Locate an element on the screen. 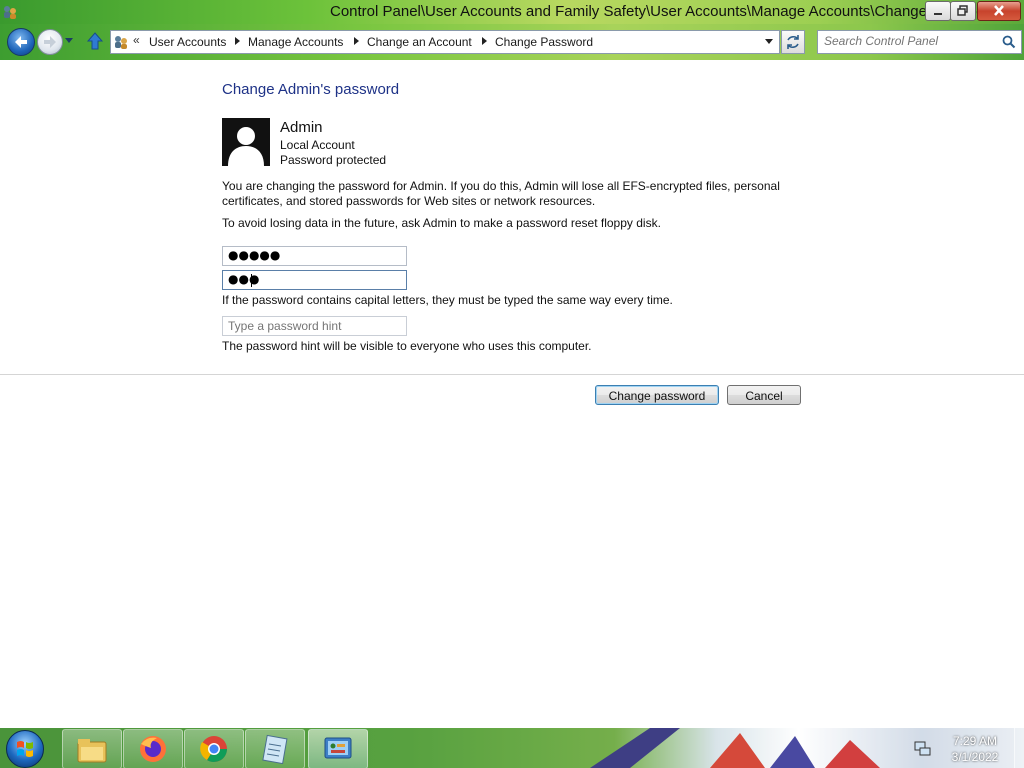 The width and height of the screenshot is (1024, 768). search-input is located at coordinates (909, 41).